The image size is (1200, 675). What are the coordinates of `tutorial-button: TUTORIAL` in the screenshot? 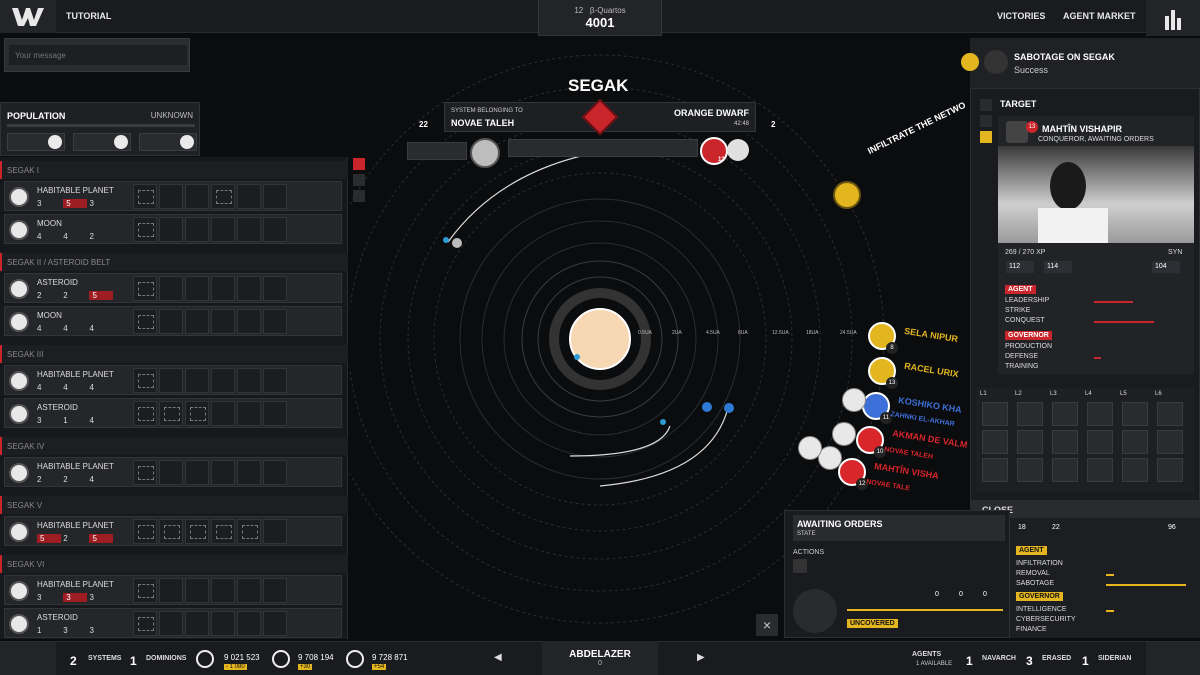 It's located at (88, 16).